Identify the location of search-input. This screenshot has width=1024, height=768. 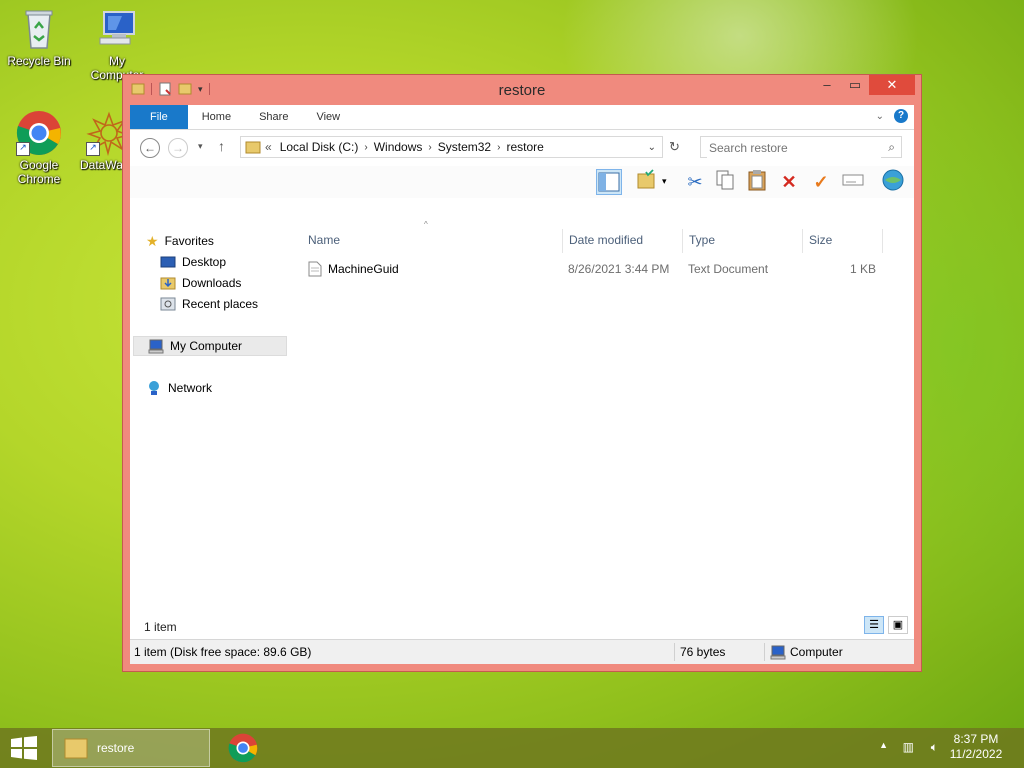
(794, 148).